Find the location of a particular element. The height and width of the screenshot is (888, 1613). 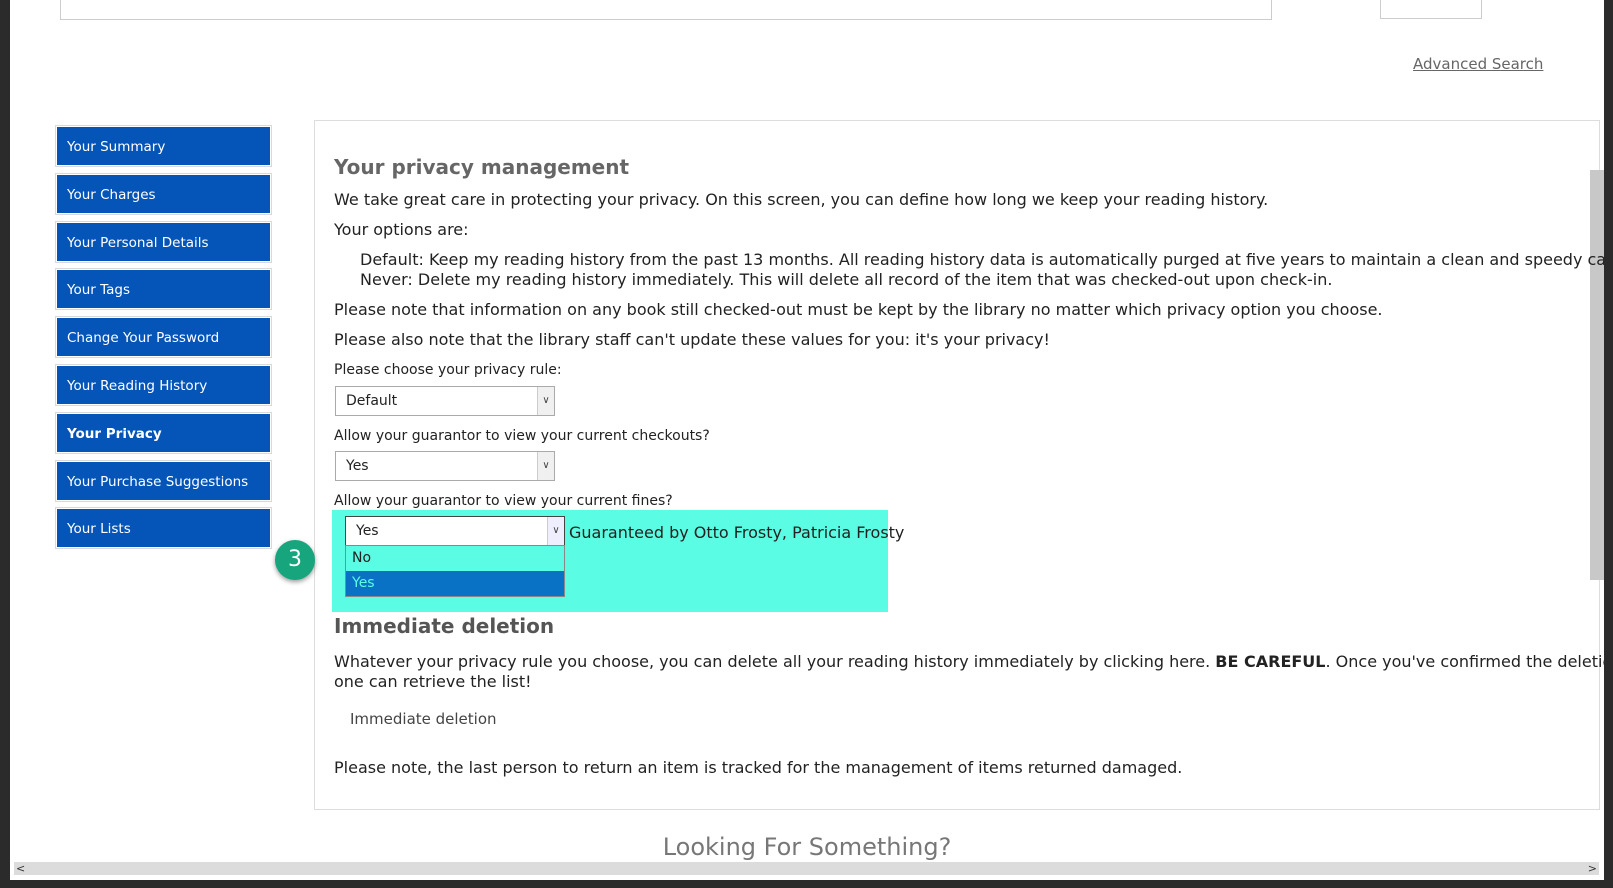

step-badge: 3 is located at coordinates (295, 560).